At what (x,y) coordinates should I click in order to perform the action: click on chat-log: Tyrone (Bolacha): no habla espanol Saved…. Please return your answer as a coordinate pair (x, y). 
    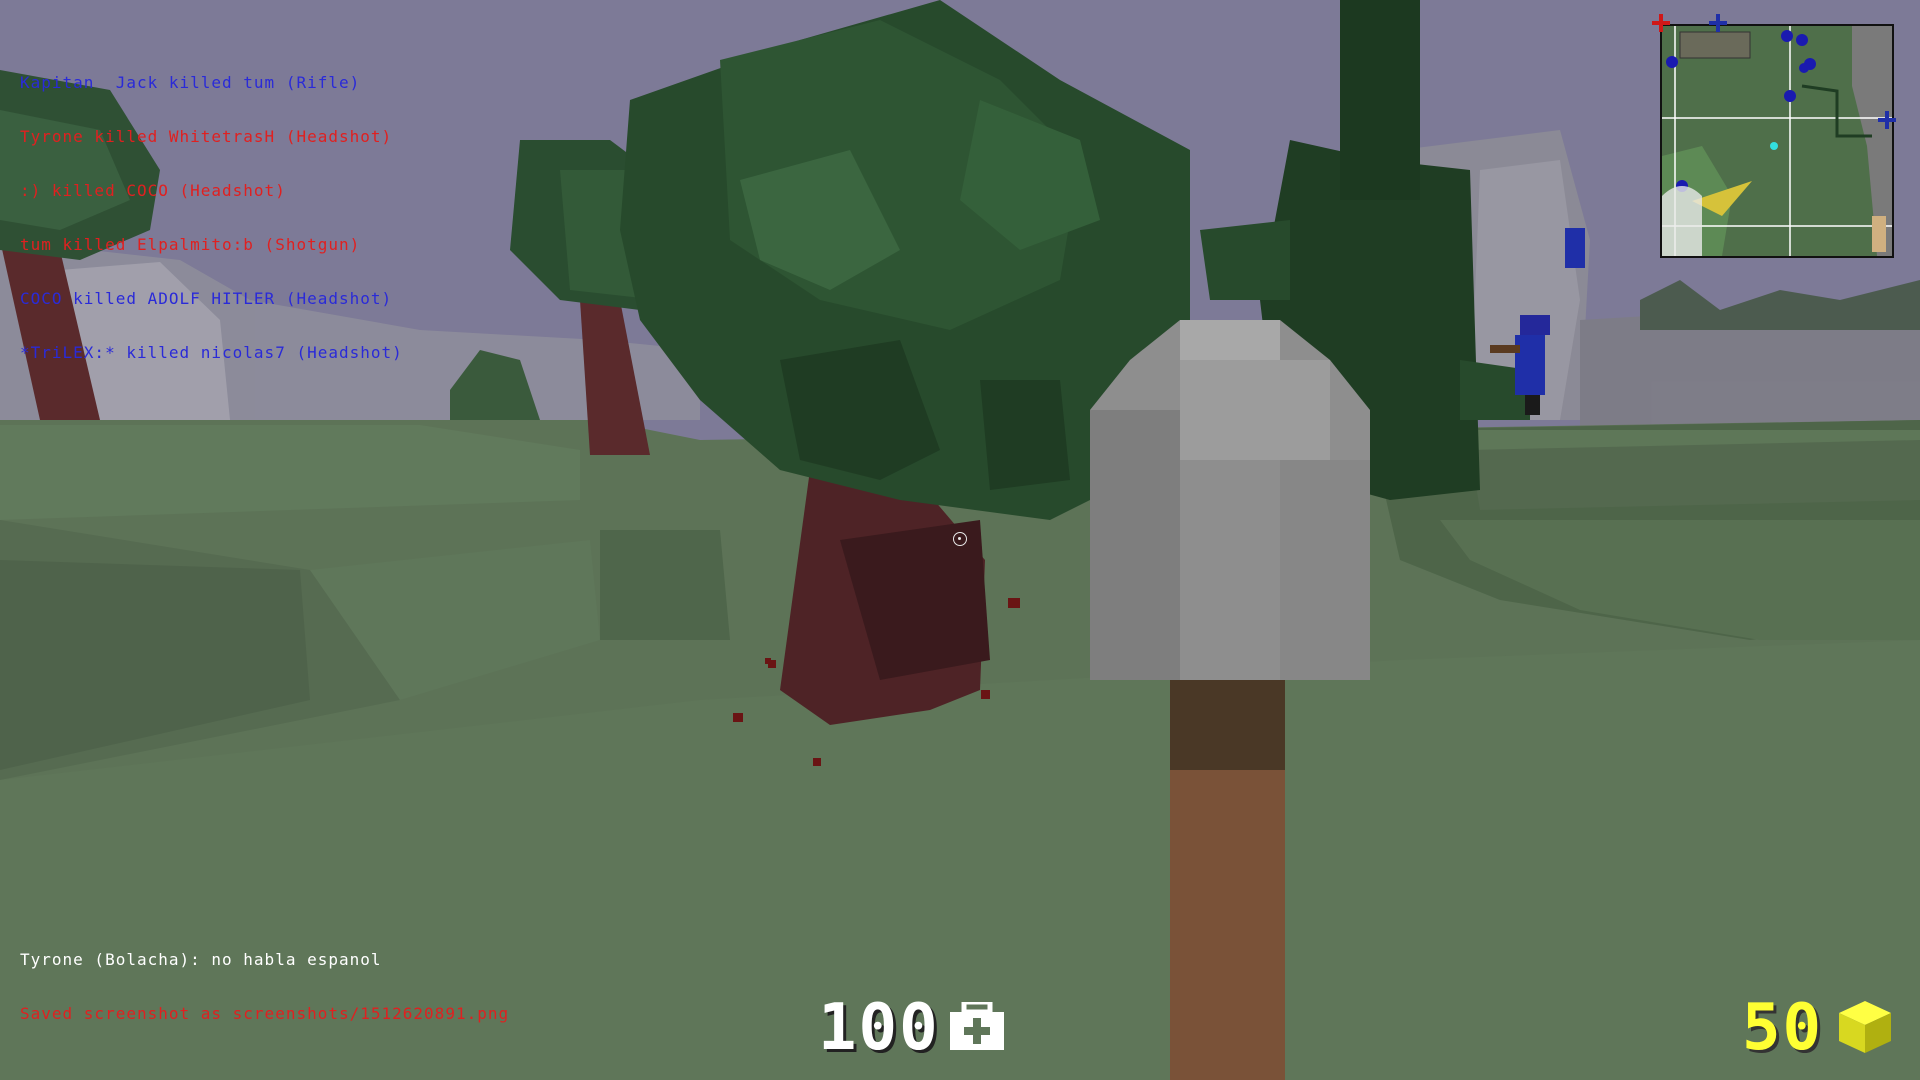
    Looking at the image, I should click on (264, 978).